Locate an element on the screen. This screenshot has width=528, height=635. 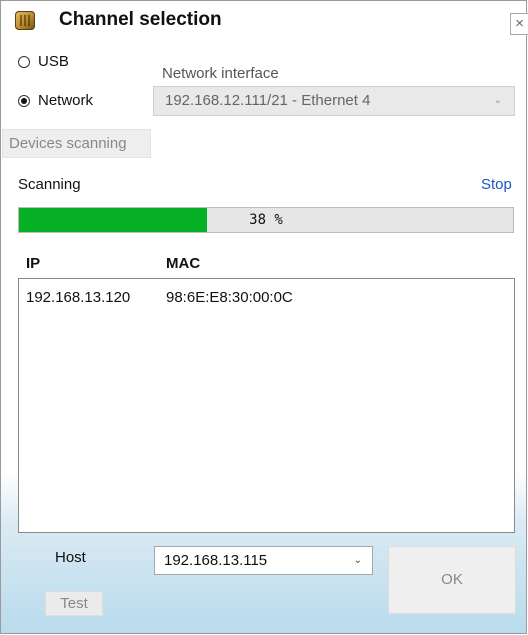
radio-usb-label: USB is located at coordinates (53, 61).